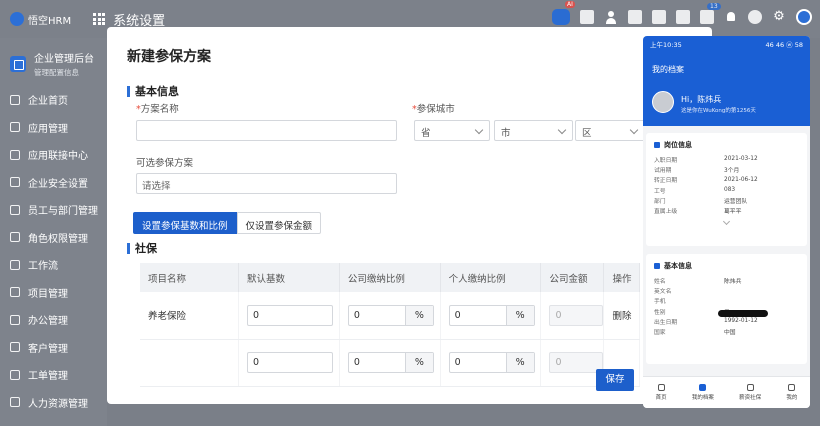 Image resolution: width=820 pixels, height=426 pixels. What do you see at coordinates (165, 163) in the screenshot?
I see `optional-plan-label: 可选参保方案` at bounding box center [165, 163].